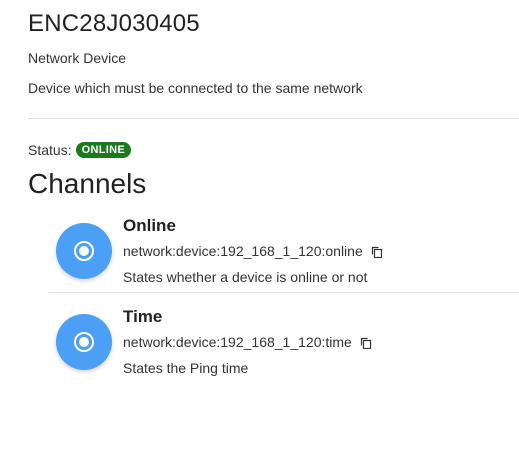 The width and height of the screenshot is (519, 452). I want to click on status-badge: ONLINE, so click(103, 150).